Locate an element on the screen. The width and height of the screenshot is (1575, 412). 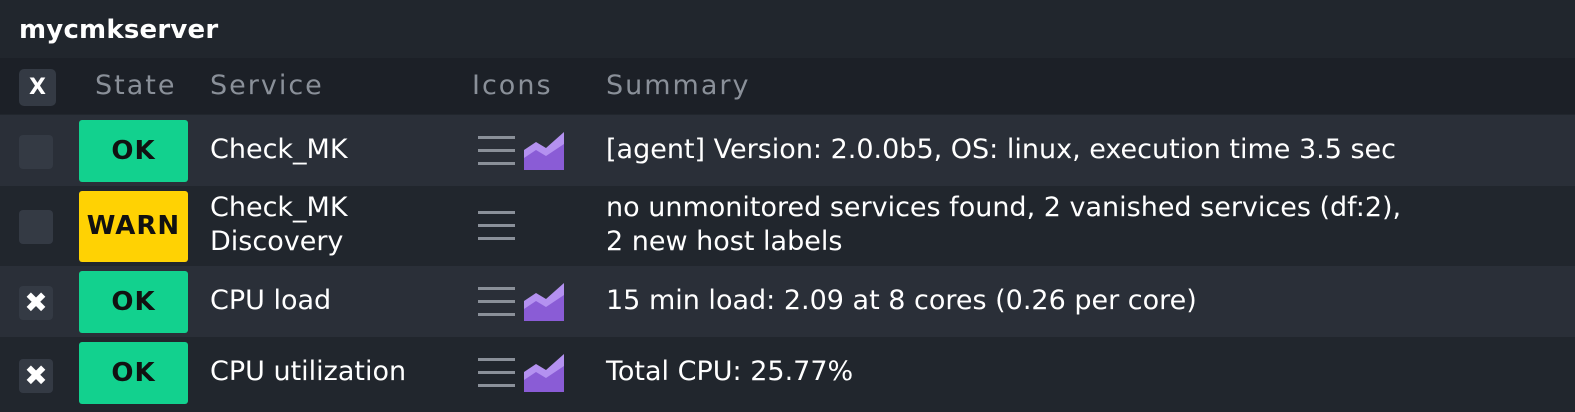
service-name-link: CPU load is located at coordinates (270, 301).